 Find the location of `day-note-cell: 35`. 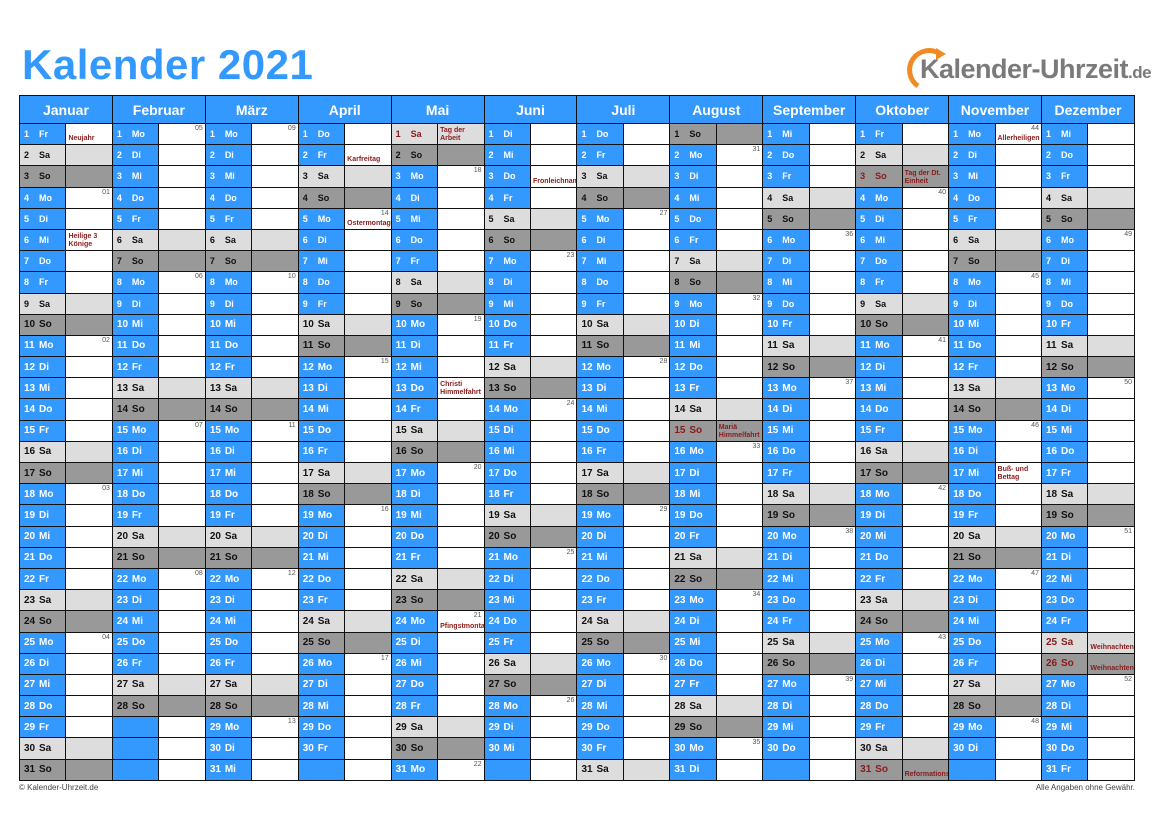

day-note-cell: 35 is located at coordinates (739, 748).